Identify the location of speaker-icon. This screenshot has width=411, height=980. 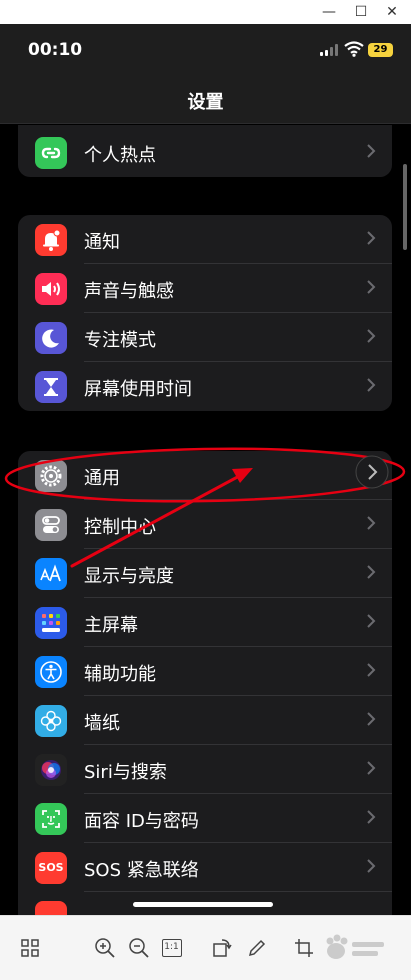
(51, 289).